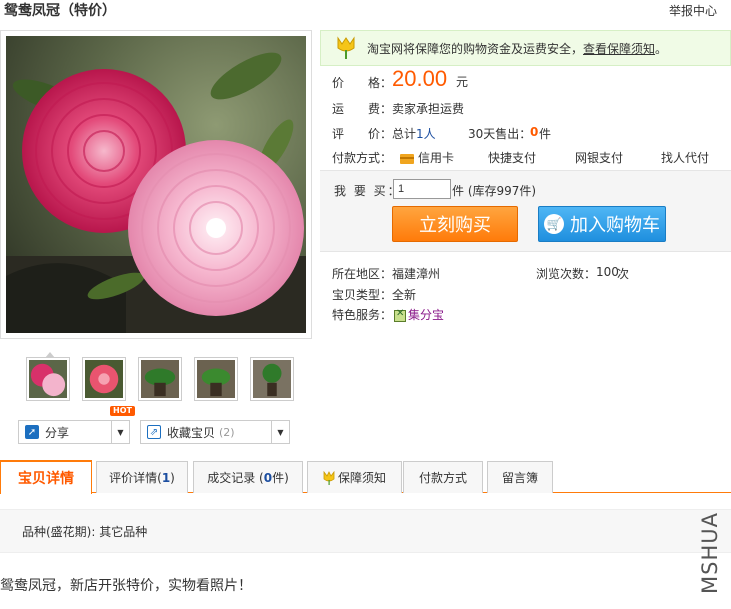  Describe the element at coordinates (362, 274) in the screenshot. I see `location-label: 所在地区：` at that location.